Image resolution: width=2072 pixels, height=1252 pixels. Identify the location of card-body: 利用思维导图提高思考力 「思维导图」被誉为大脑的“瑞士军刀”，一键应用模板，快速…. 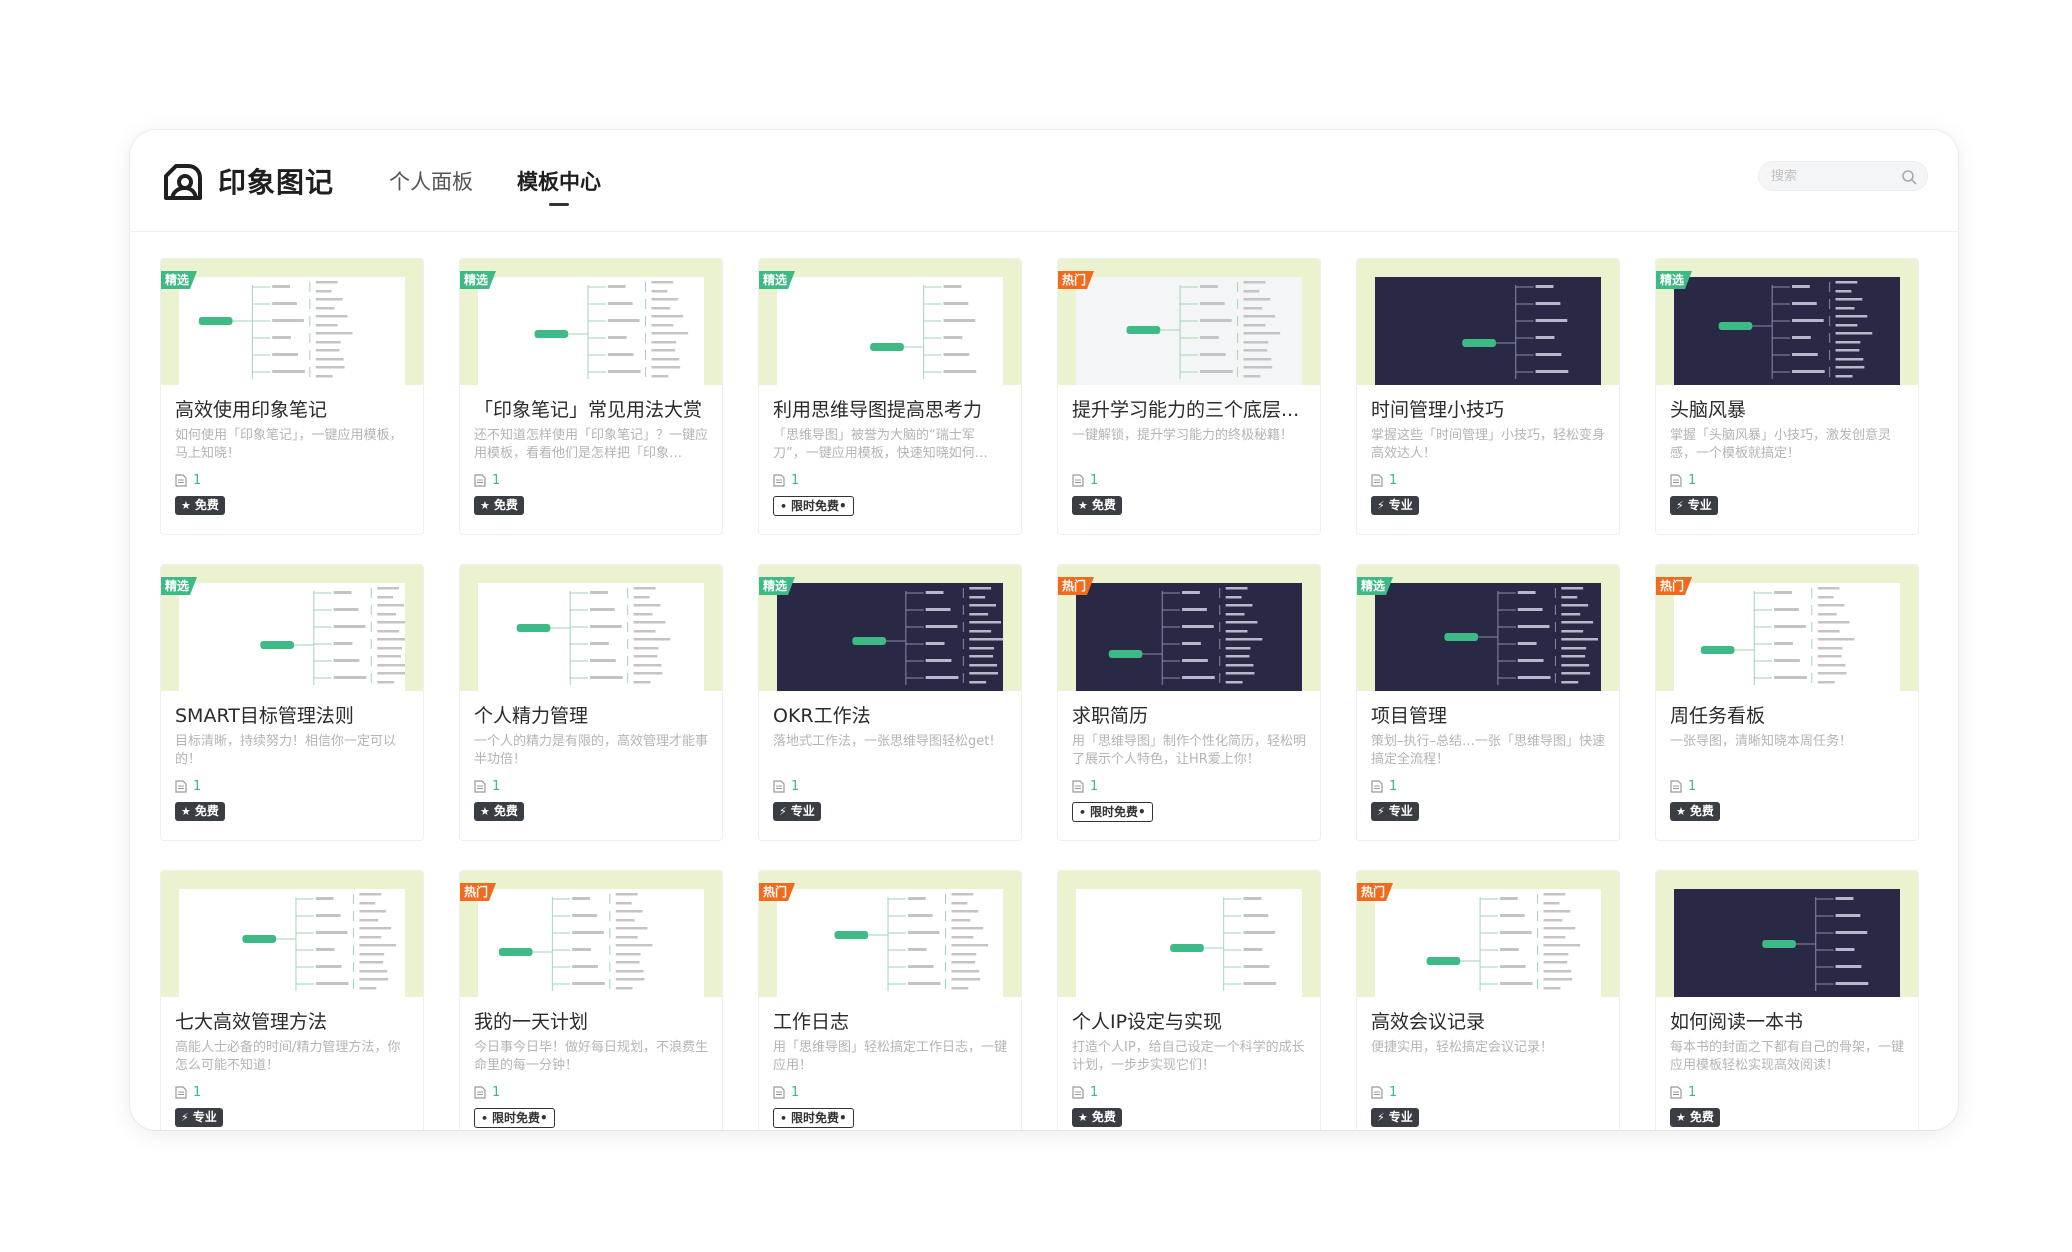
(890, 450).